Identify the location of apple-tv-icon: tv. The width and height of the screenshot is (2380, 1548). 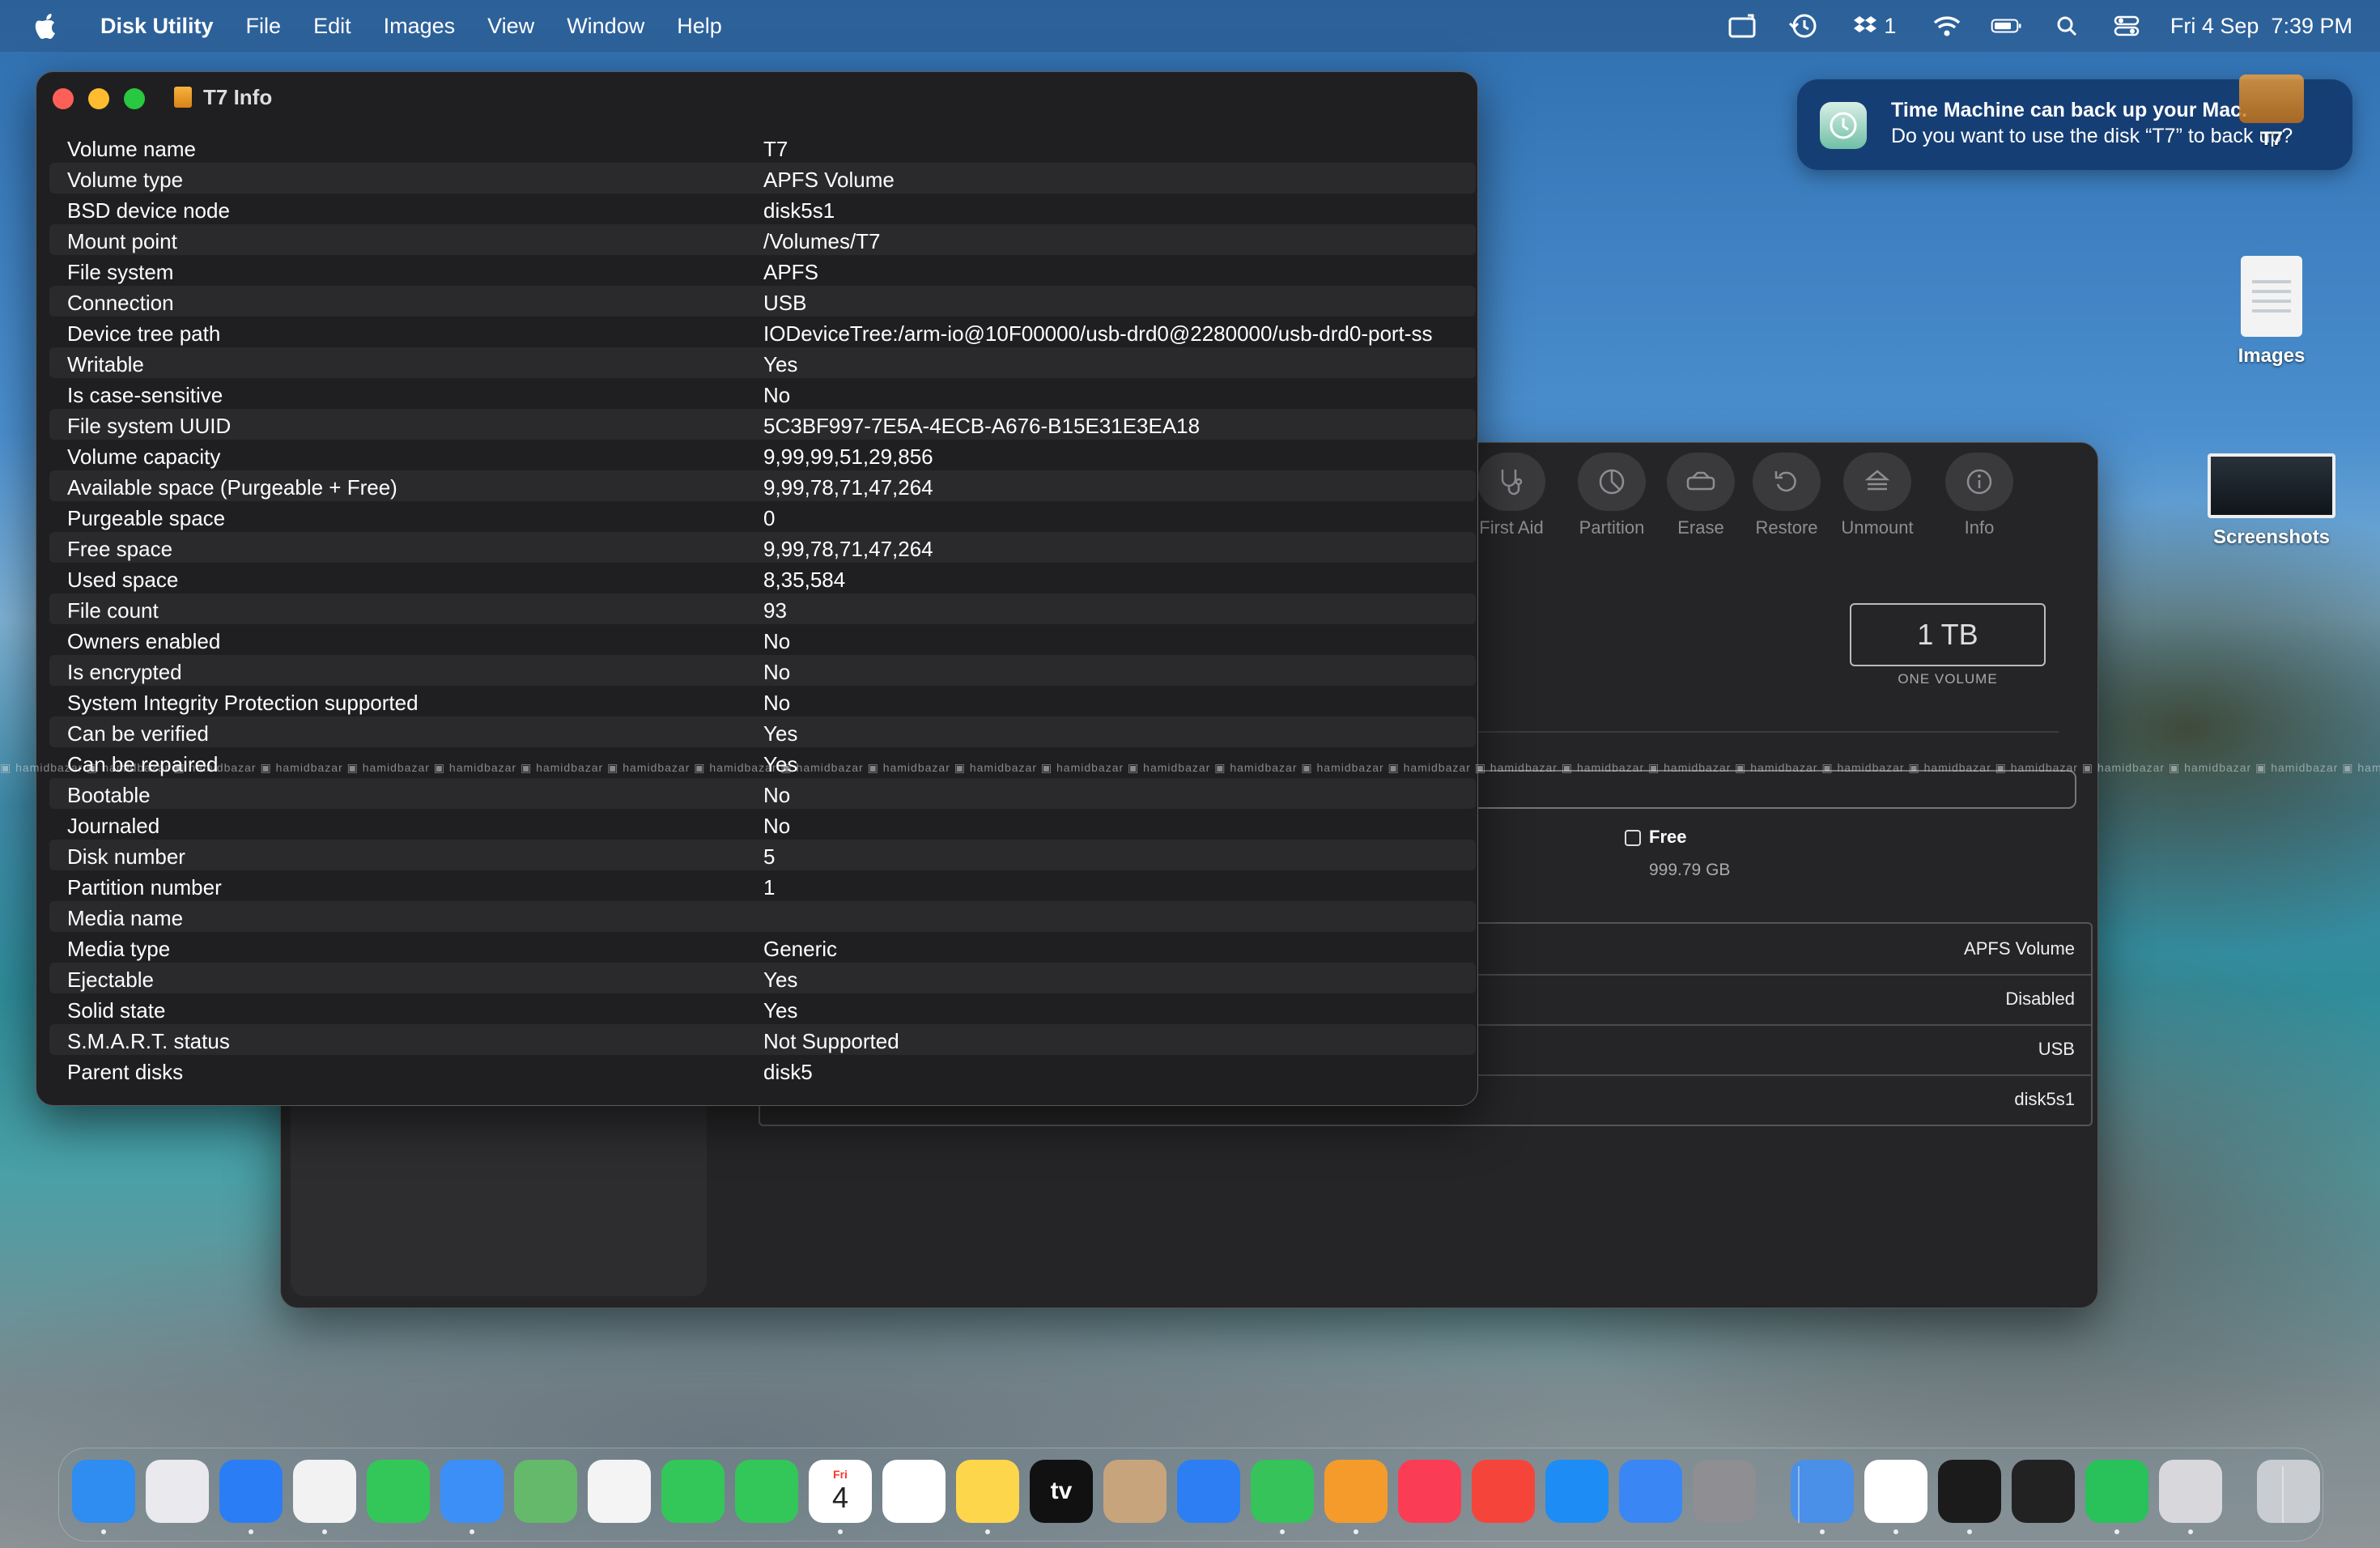
(1061, 1492).